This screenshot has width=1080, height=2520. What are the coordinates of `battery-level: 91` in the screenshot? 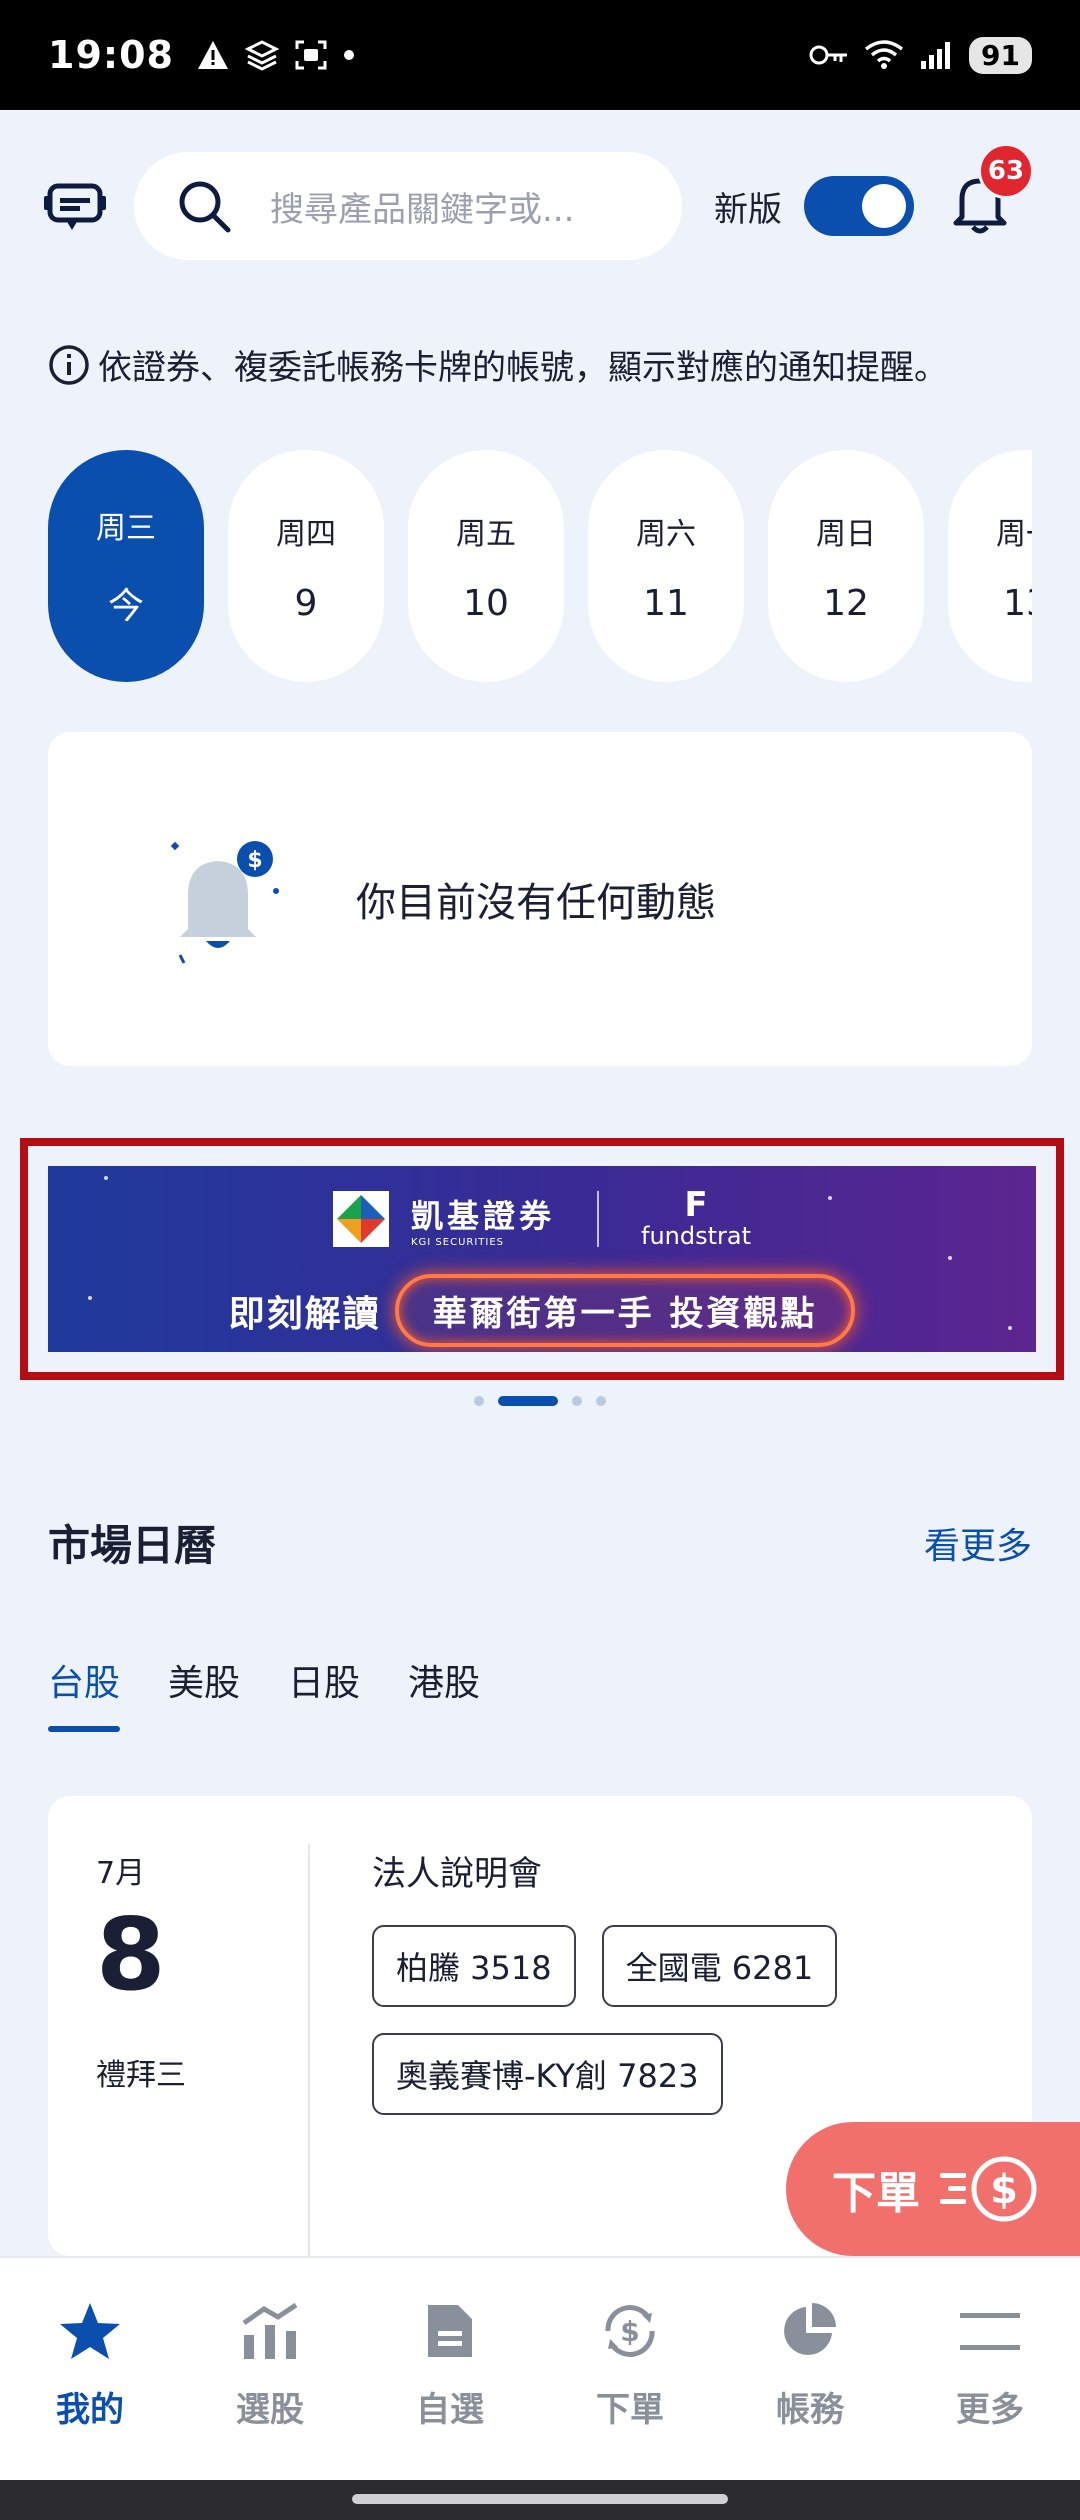 It's located at (1000, 55).